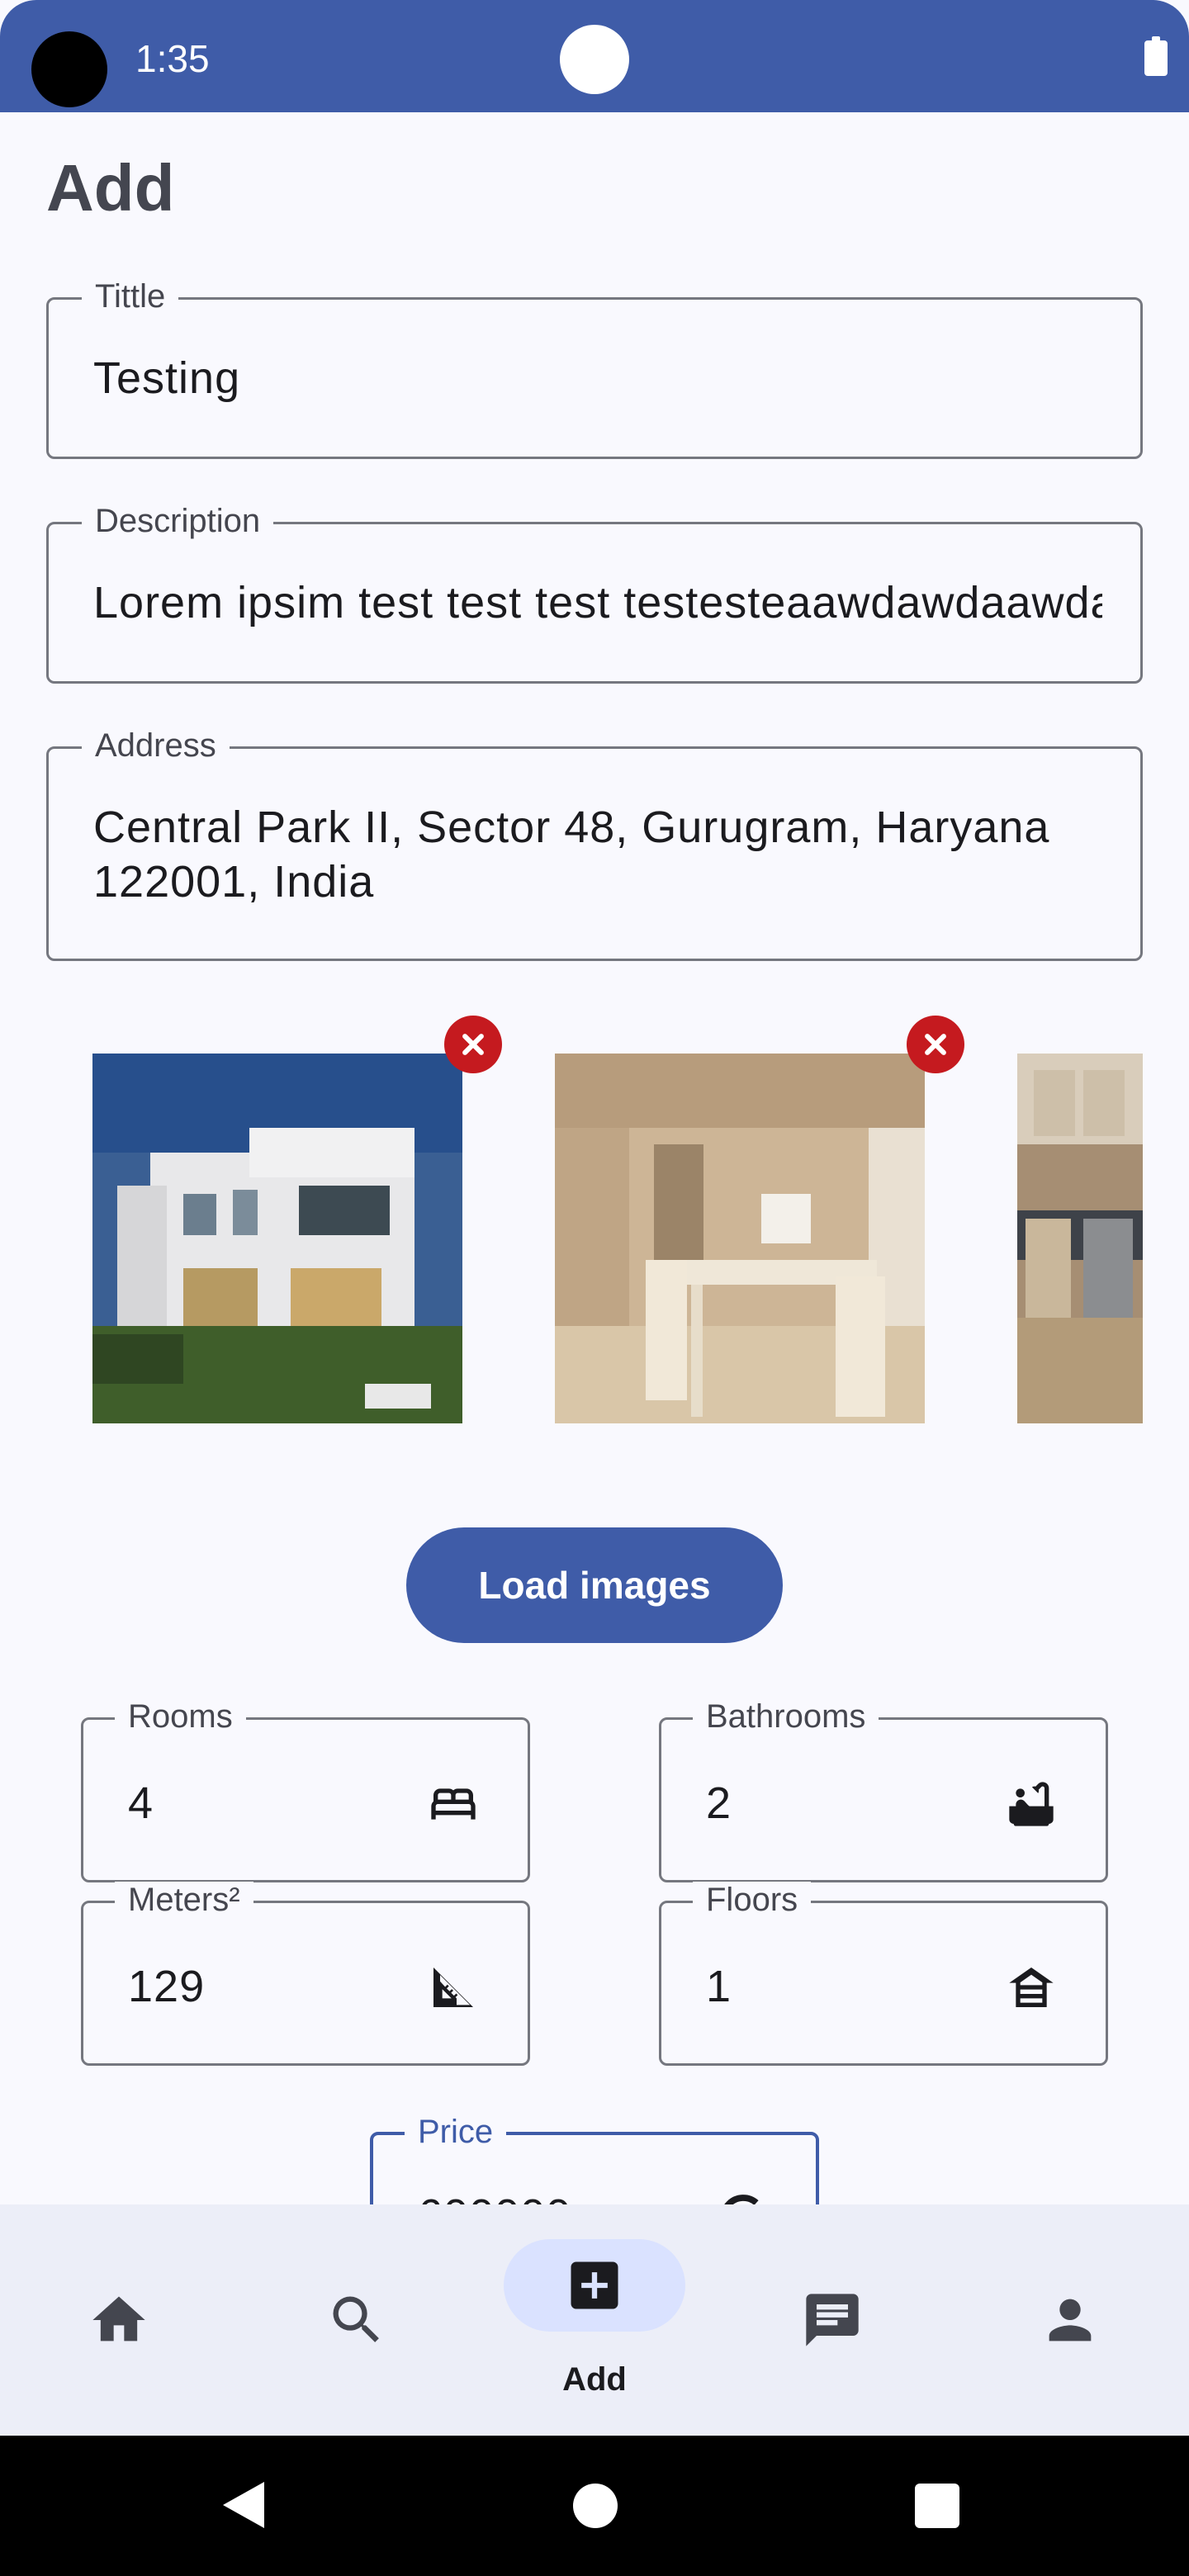 This screenshot has width=1189, height=2576. Describe the element at coordinates (166, 1986) in the screenshot. I see `meters-field-value: 129` at that location.